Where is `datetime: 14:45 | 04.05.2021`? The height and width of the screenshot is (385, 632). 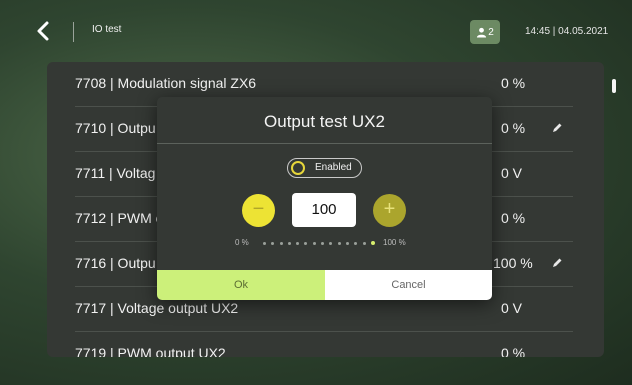
datetime: 14:45 | 04.05.2021 is located at coordinates (567, 31).